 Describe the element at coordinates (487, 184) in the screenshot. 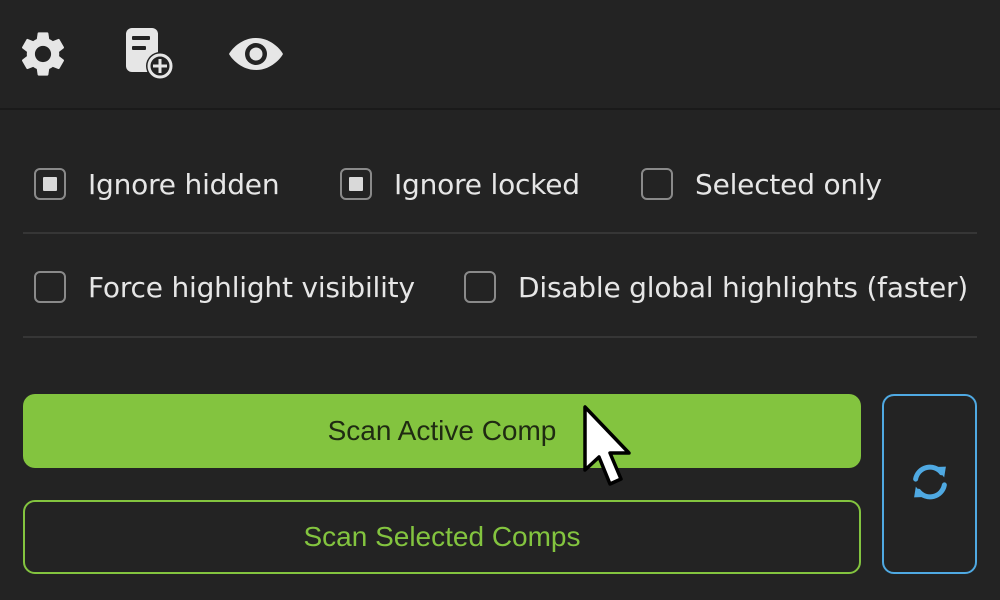

I see `ignore-locked-label: Ignore locked` at that location.